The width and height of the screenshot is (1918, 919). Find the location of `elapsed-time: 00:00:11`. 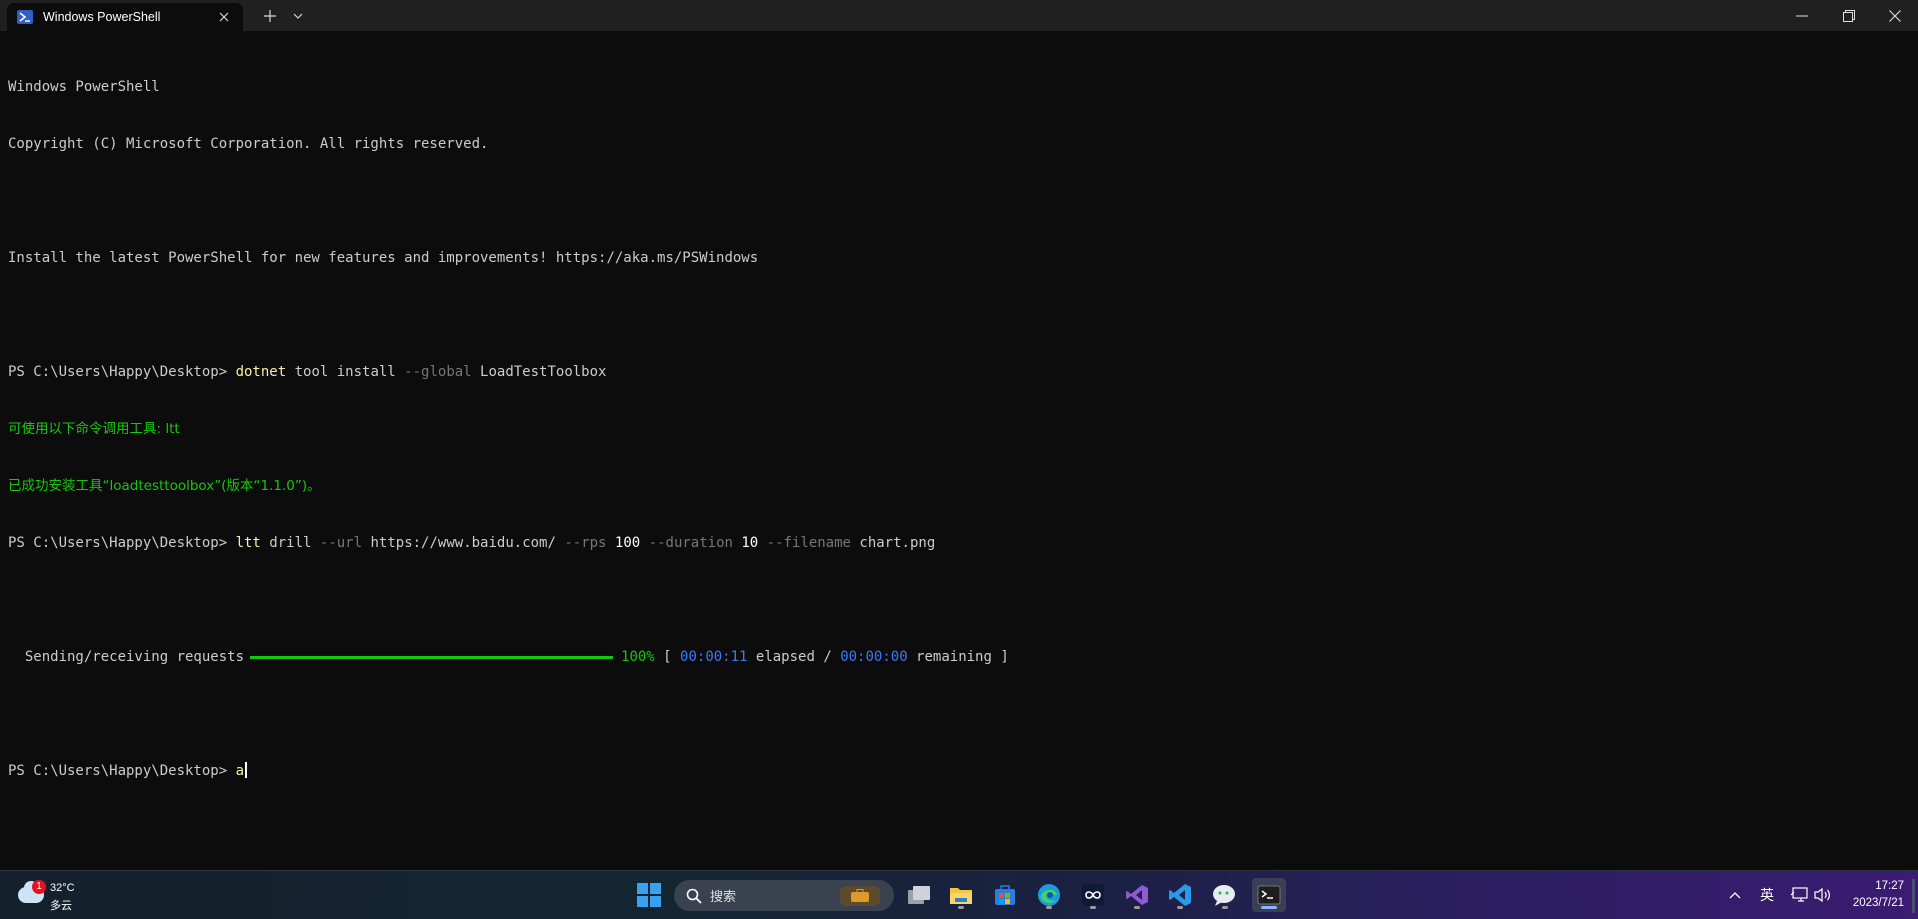

elapsed-time: 00:00:11 is located at coordinates (714, 657).